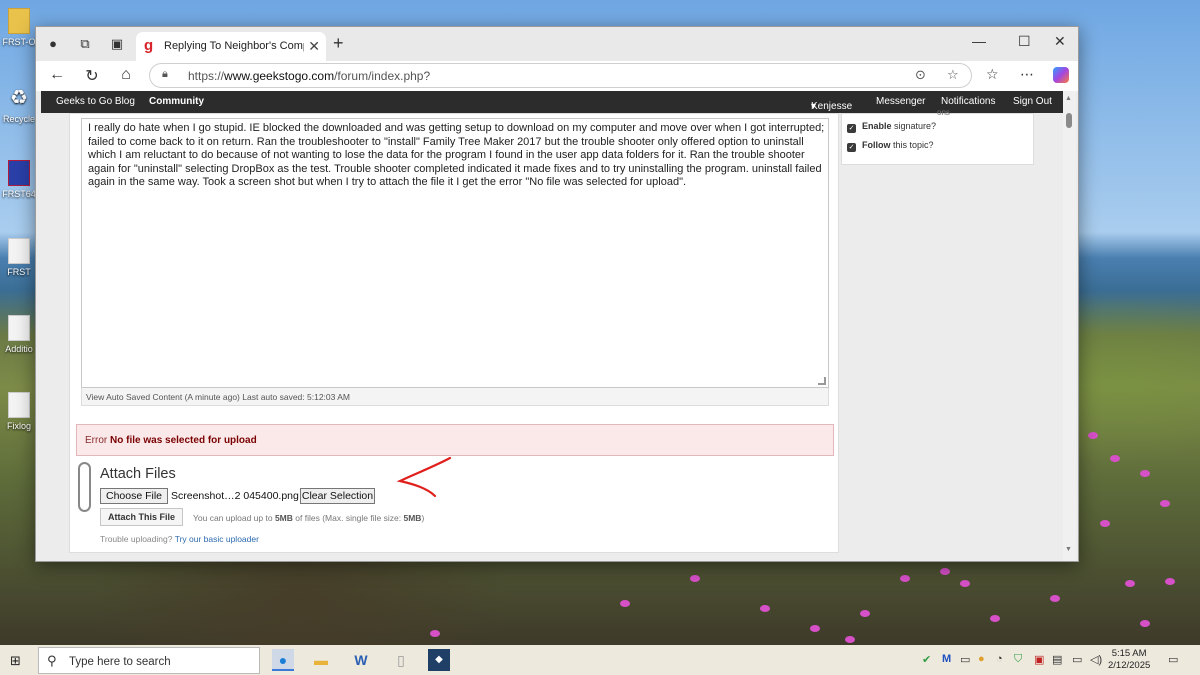 The image size is (1200, 675). What do you see at coordinates (1032, 101) in the screenshot?
I see `nav-sign-out-link: Sign Out` at bounding box center [1032, 101].